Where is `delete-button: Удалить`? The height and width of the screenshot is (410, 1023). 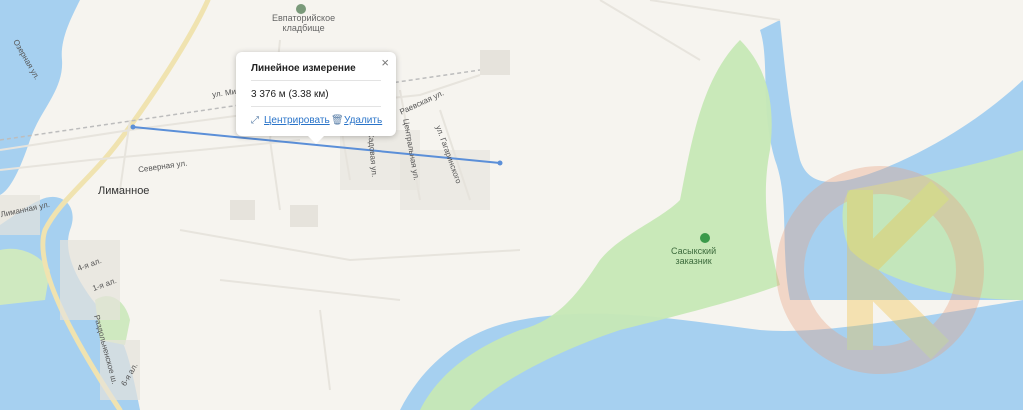 delete-button: Удалить is located at coordinates (363, 120).